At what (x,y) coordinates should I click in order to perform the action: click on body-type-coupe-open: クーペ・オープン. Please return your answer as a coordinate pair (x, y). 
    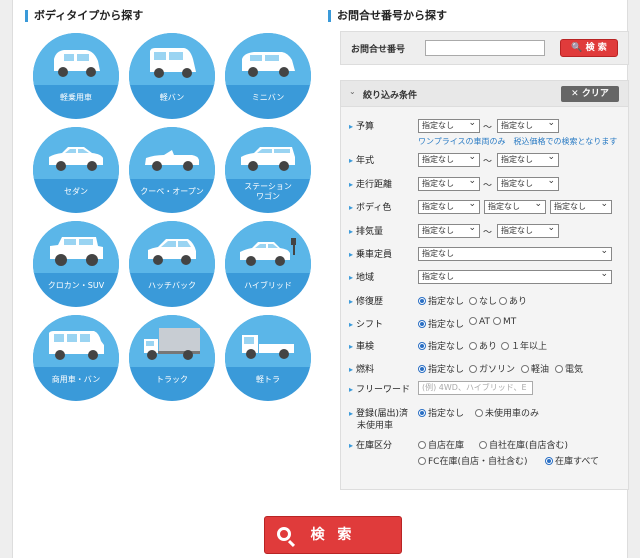
    Looking at the image, I should click on (172, 170).